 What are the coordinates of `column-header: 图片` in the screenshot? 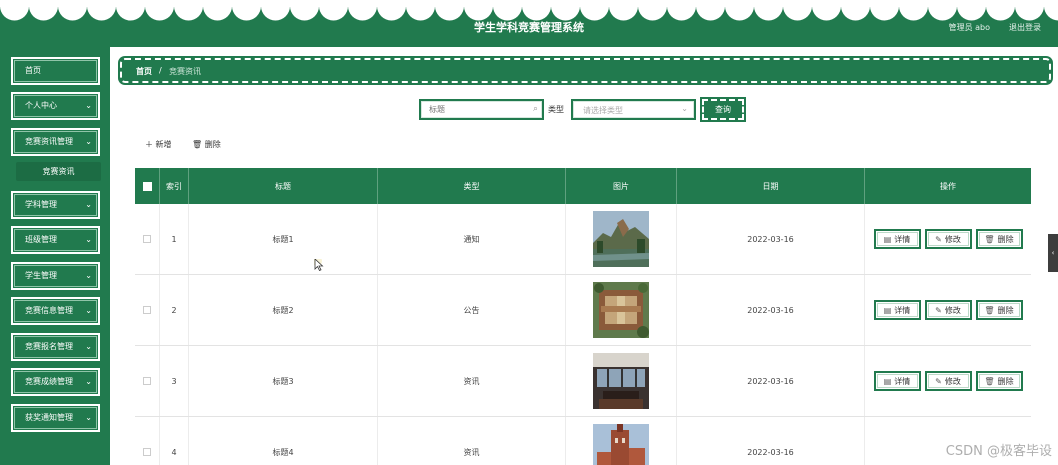 It's located at (621, 186).